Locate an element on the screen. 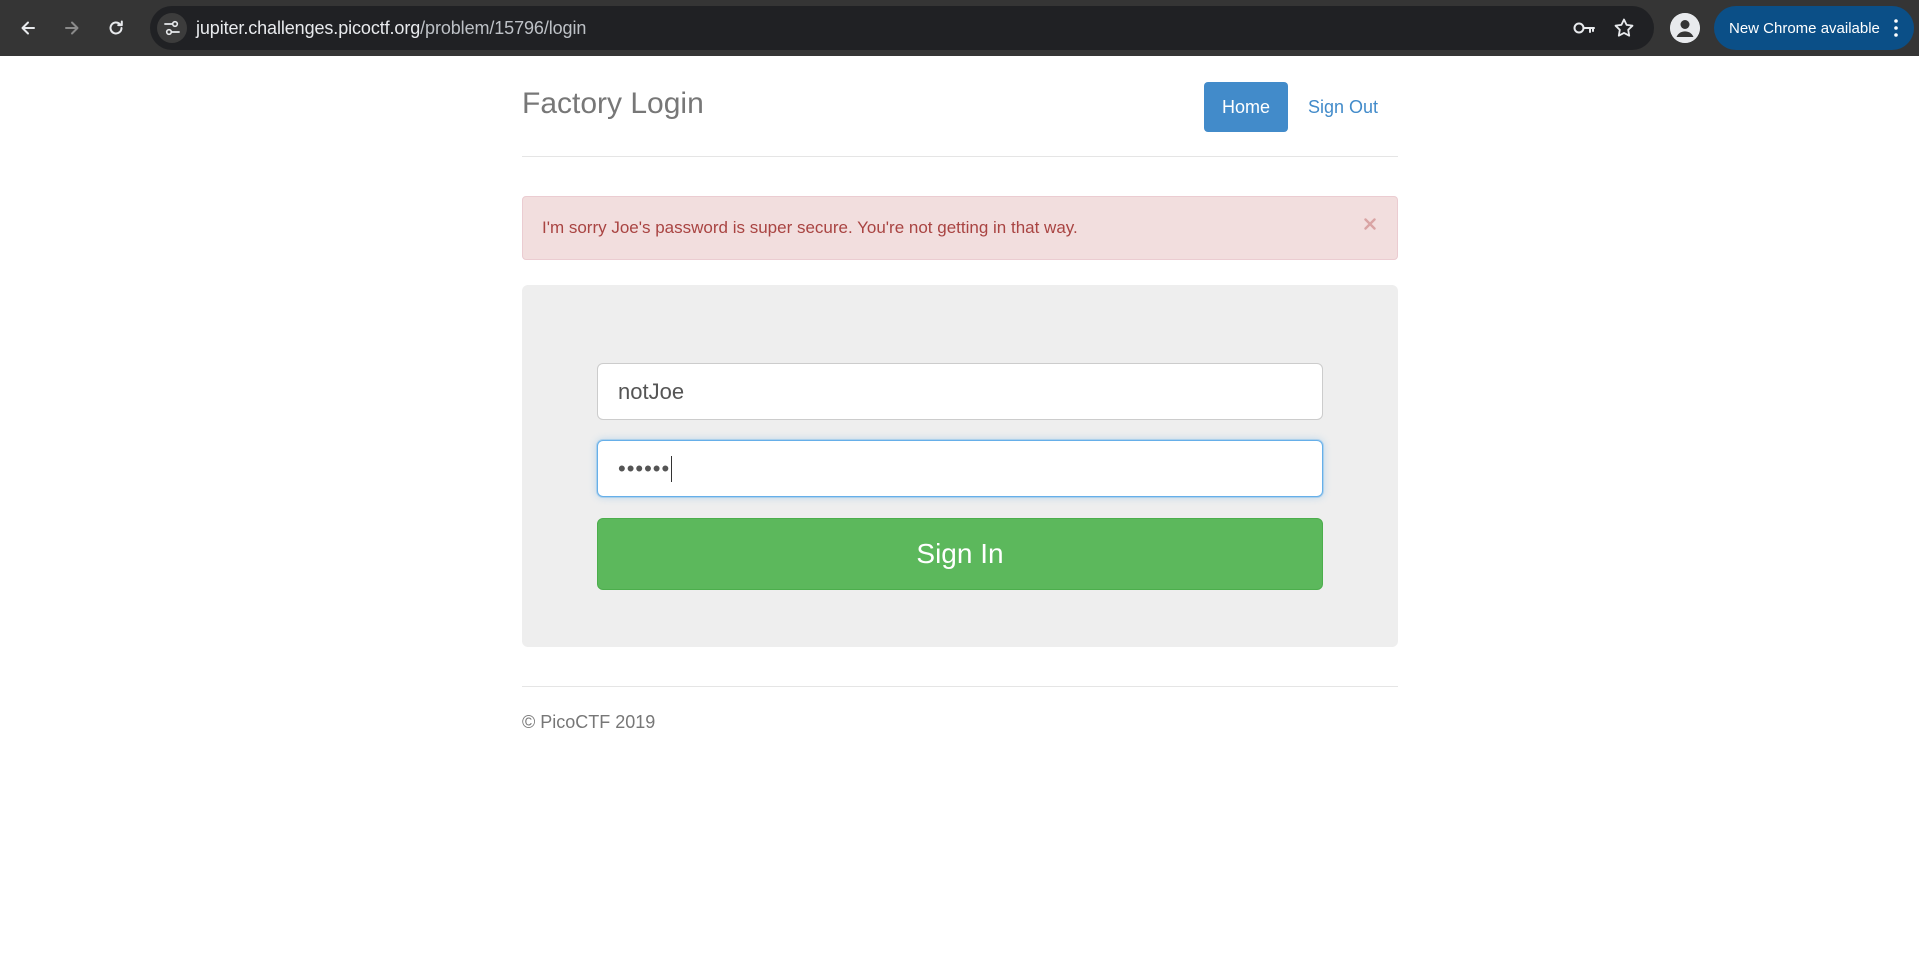  nav-home-button: Home is located at coordinates (1246, 107).